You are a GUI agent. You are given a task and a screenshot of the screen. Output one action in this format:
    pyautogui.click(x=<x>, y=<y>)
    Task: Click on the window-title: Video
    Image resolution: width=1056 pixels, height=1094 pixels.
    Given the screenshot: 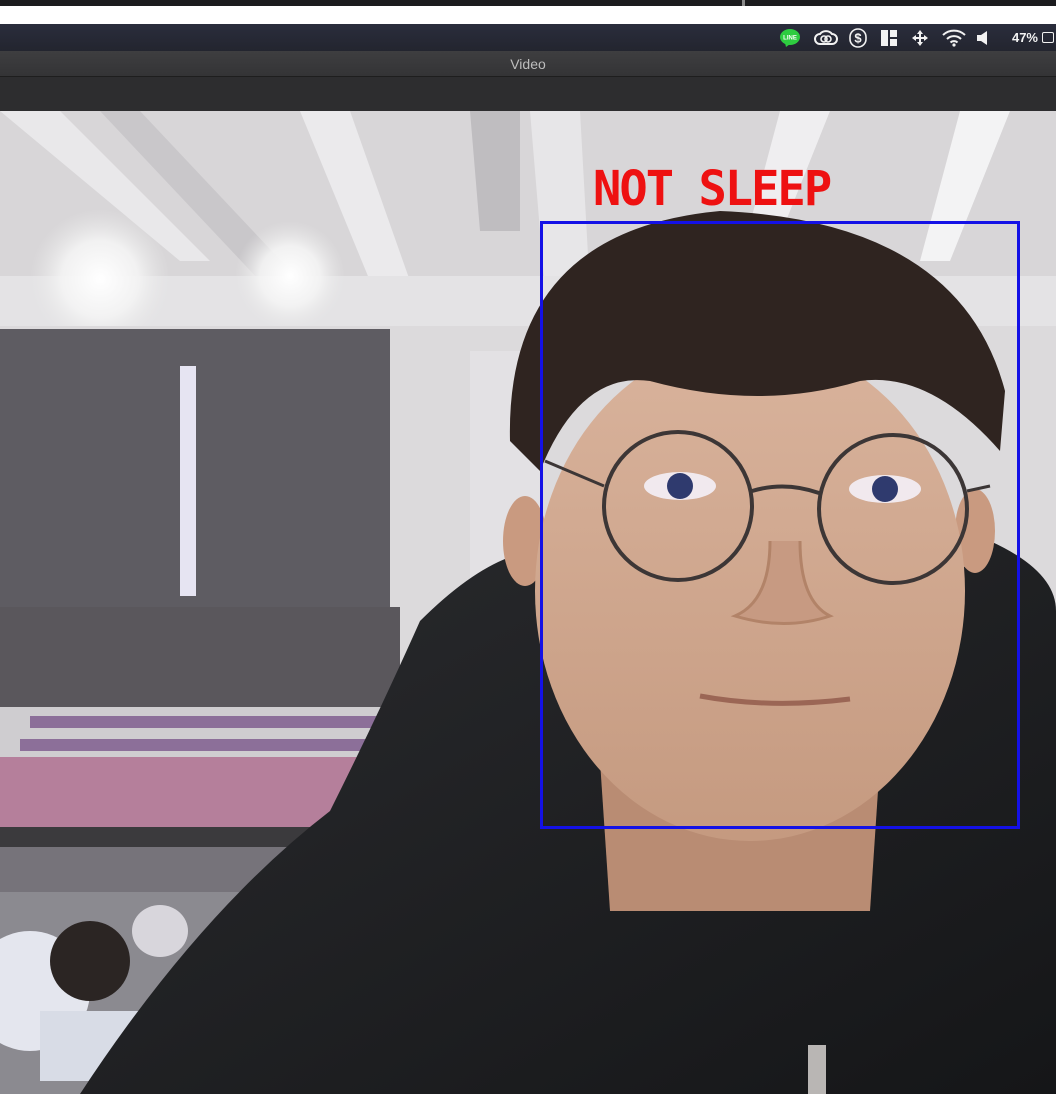 What is the action you would take?
    pyautogui.click(x=528, y=64)
    